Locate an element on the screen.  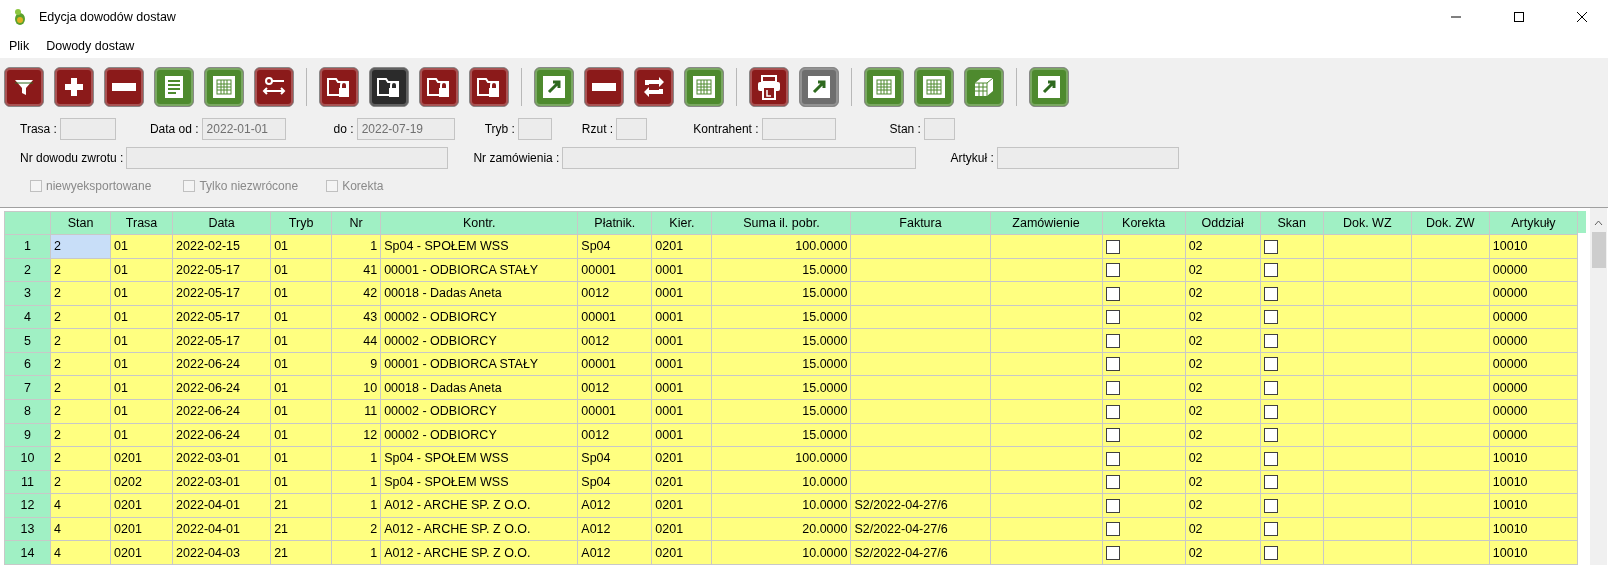
menu-item: Dowody dostaw is located at coordinates (90, 45).